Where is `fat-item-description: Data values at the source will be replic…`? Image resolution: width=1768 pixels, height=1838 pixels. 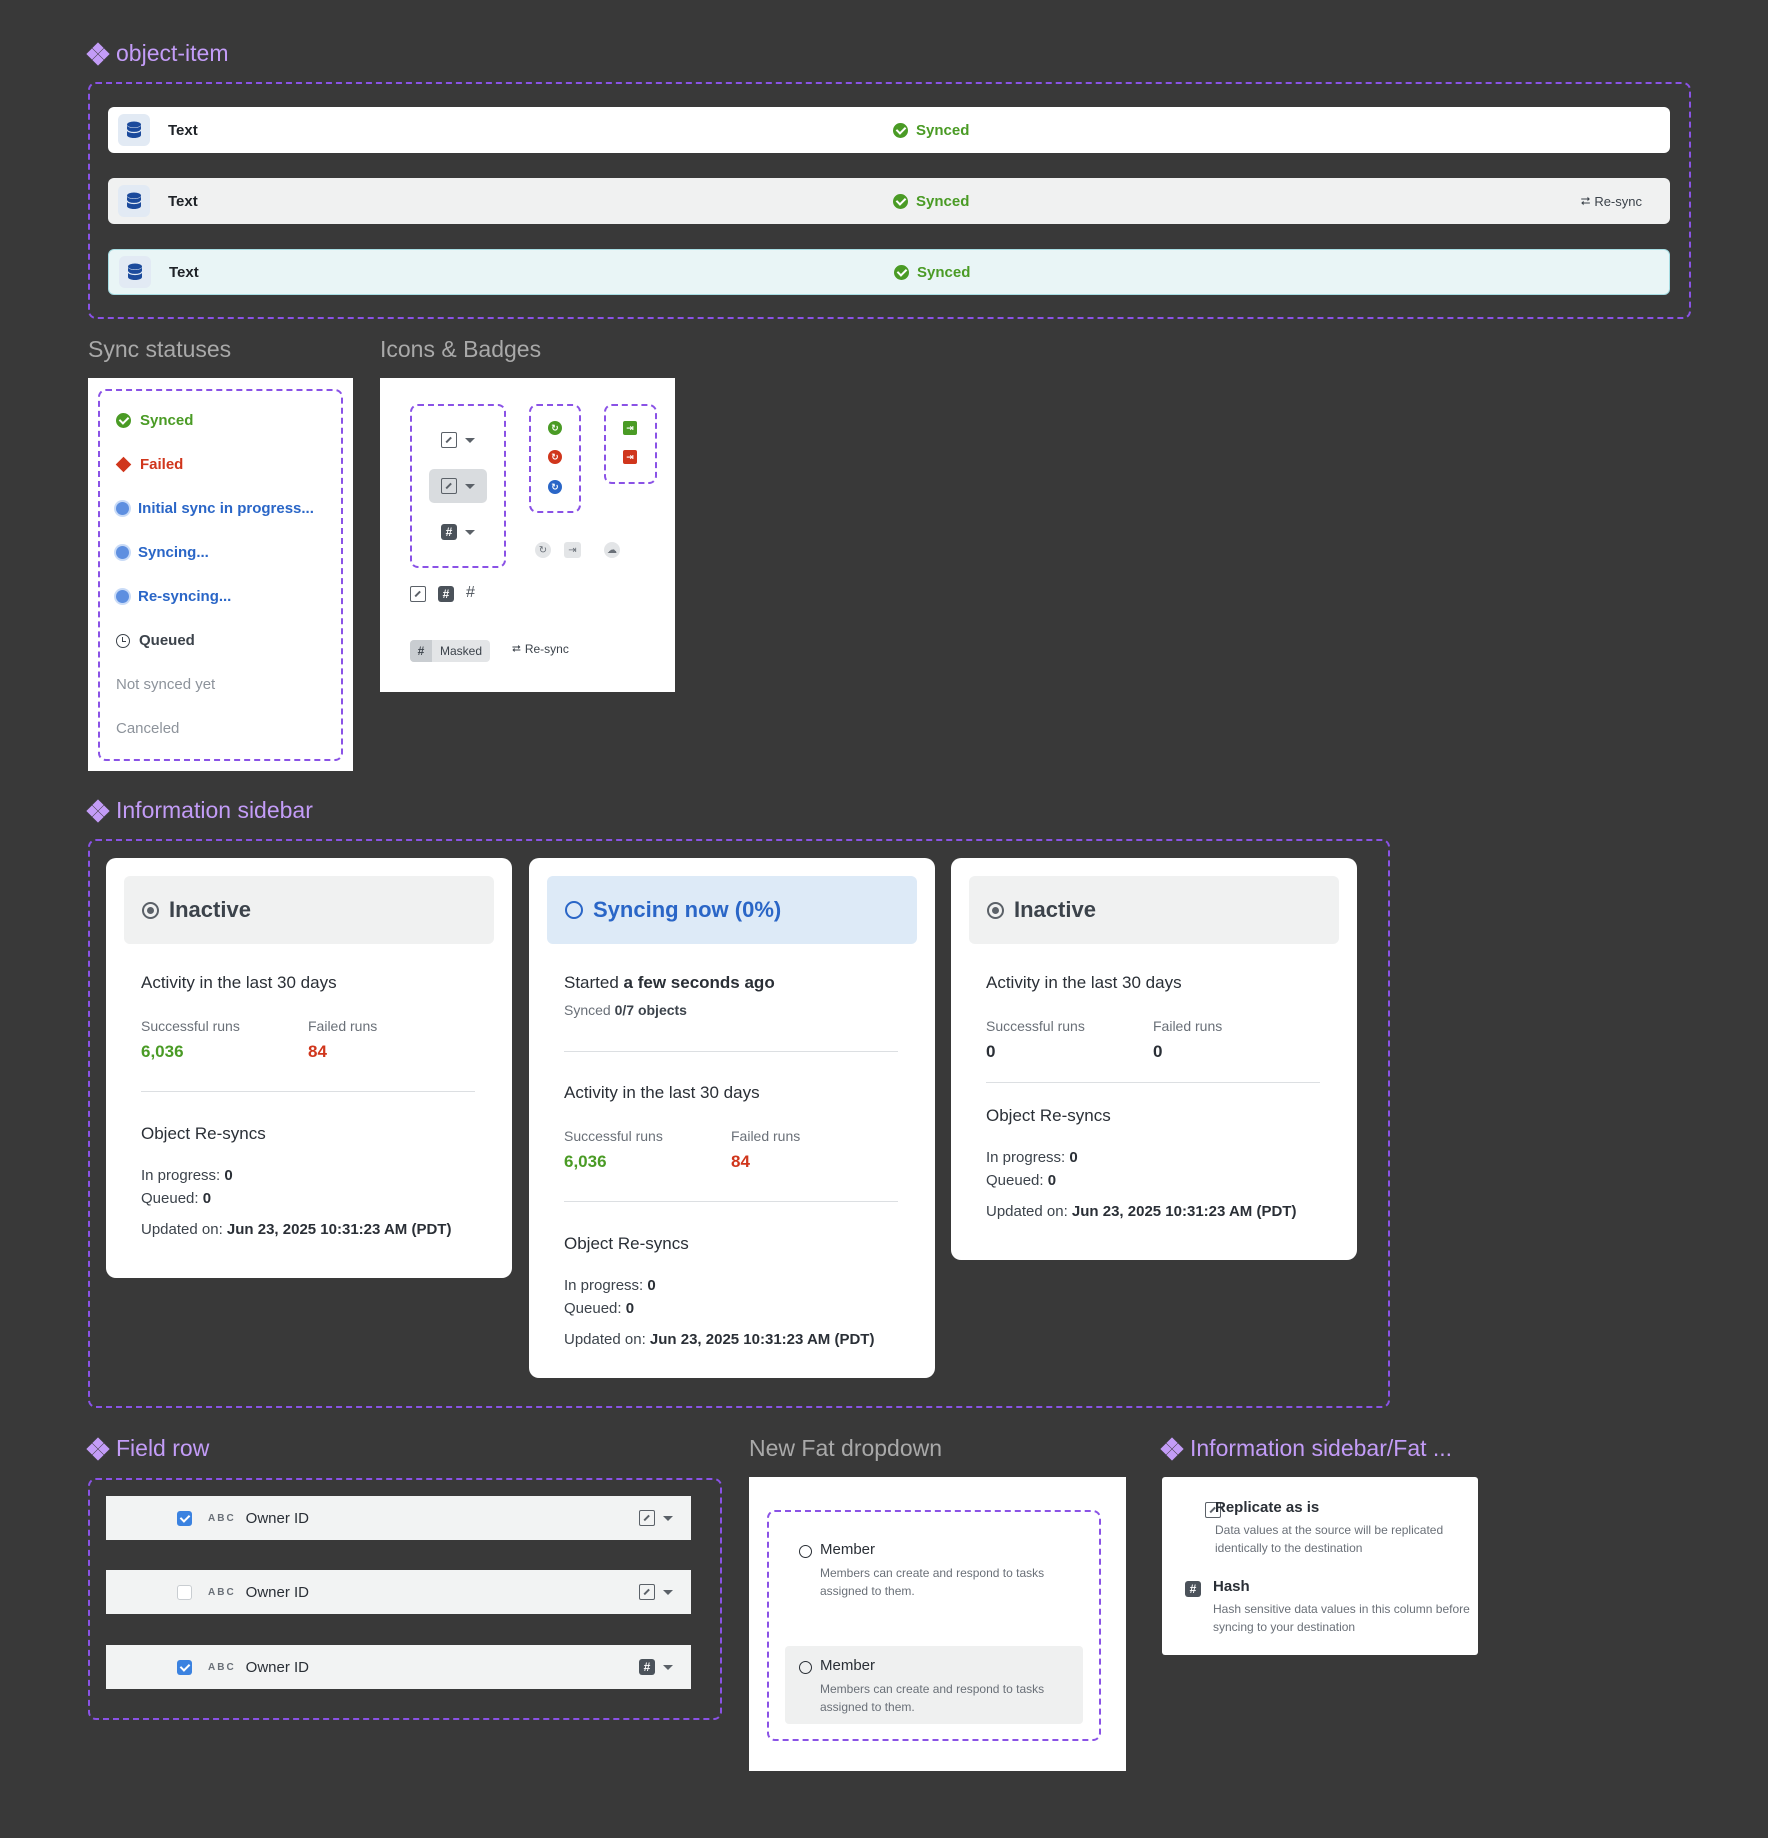 fat-item-description: Data values at the source will be replic… is located at coordinates (1329, 1539).